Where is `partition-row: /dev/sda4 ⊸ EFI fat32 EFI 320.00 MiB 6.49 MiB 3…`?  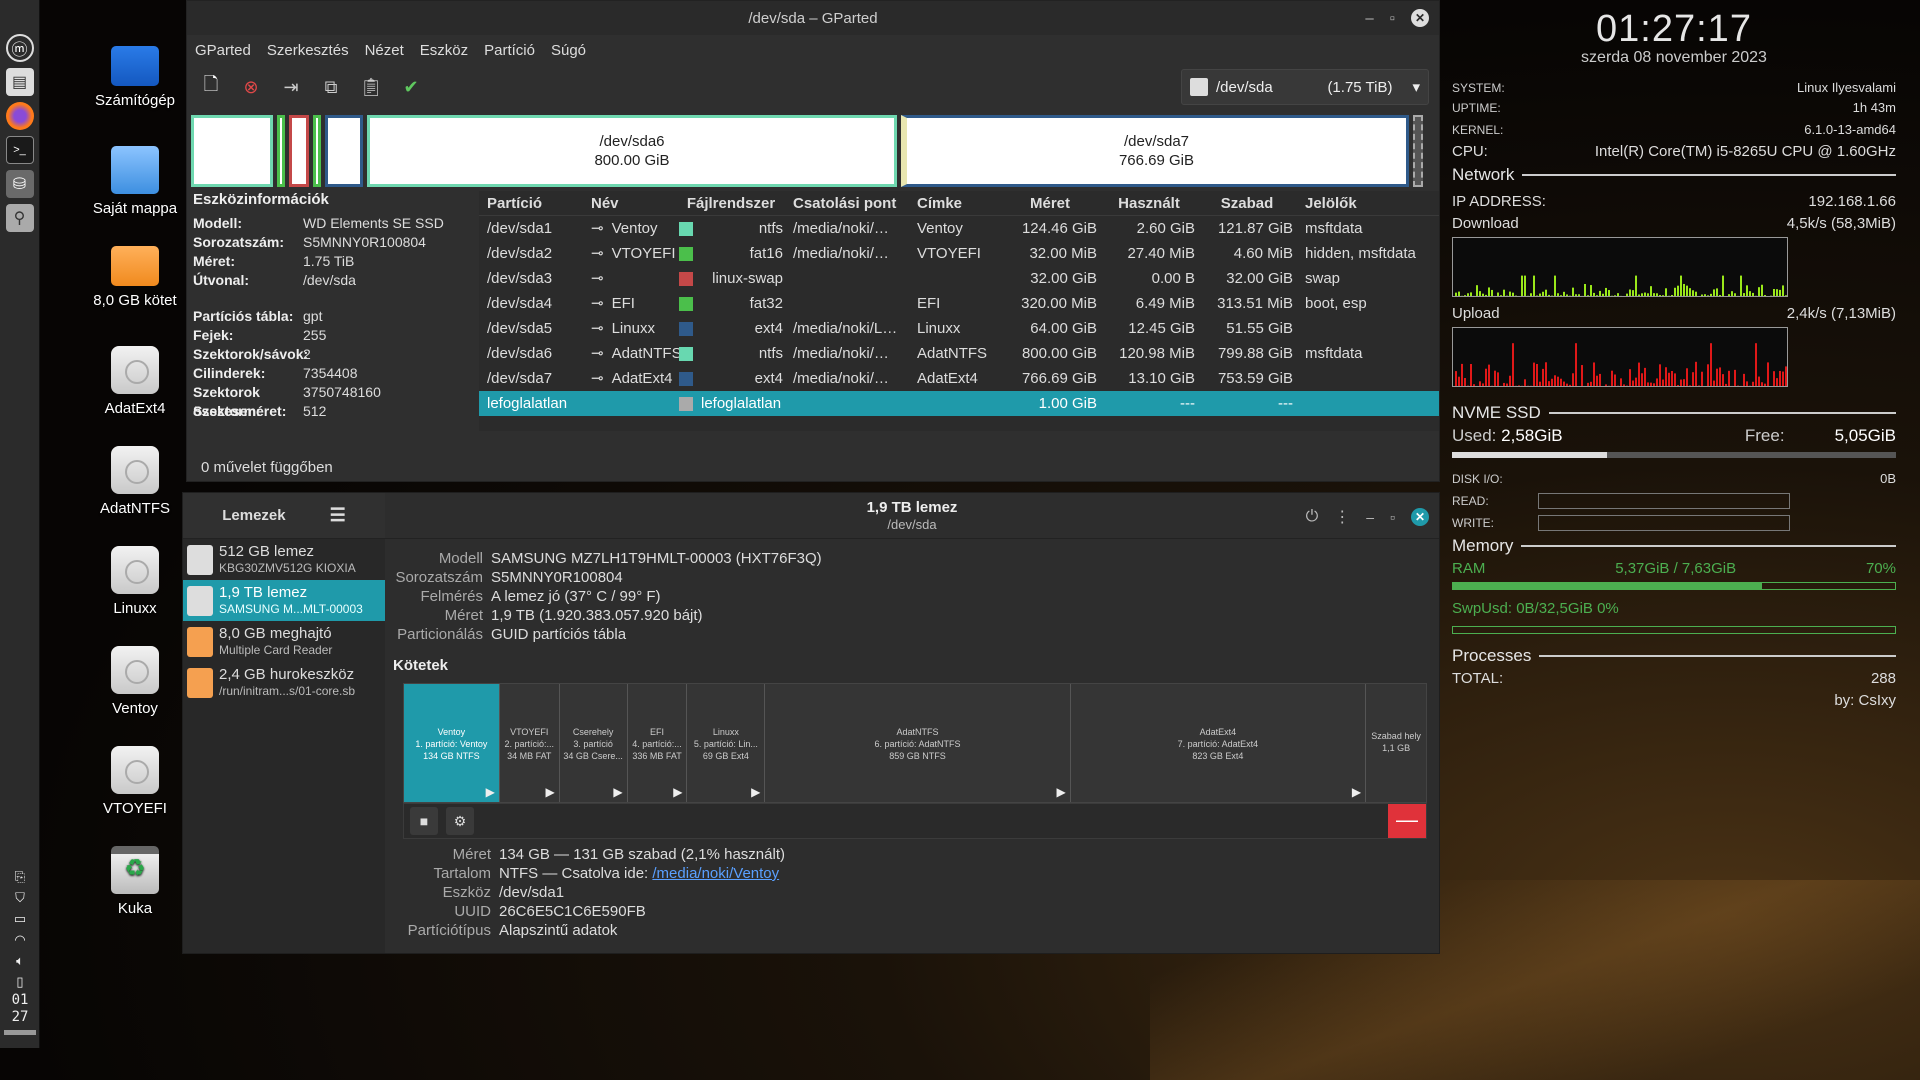
partition-row: /dev/sda4 ⊸ EFI fat32 EFI 320.00 MiB 6.49 MiB 3… is located at coordinates (959, 303).